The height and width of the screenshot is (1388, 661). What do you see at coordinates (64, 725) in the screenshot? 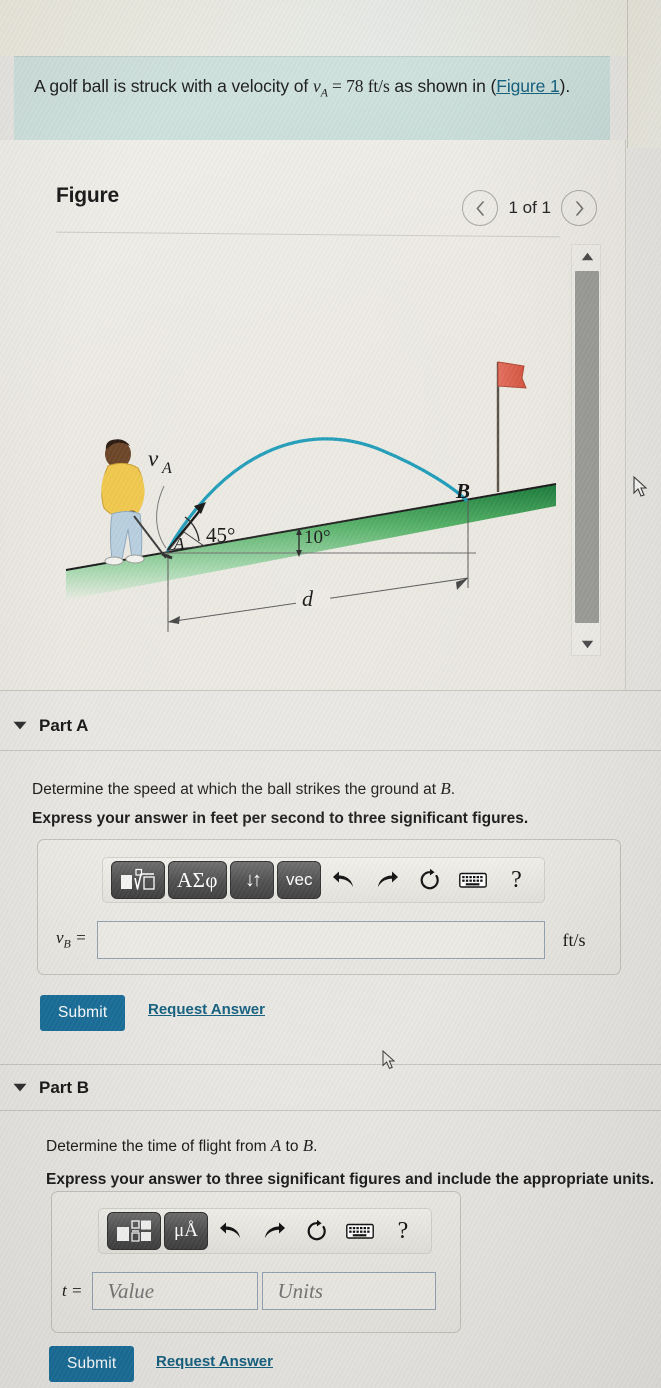
I see `part-a-title: Part A` at bounding box center [64, 725].